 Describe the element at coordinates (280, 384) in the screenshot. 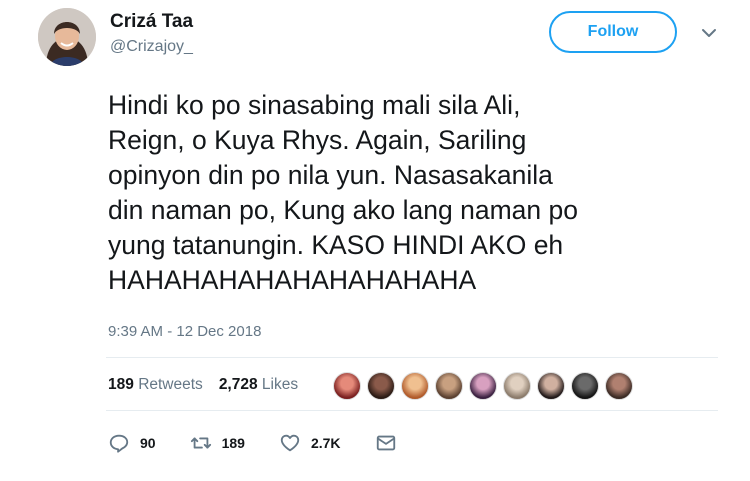

I see `likes-stat-label: Likes` at that location.